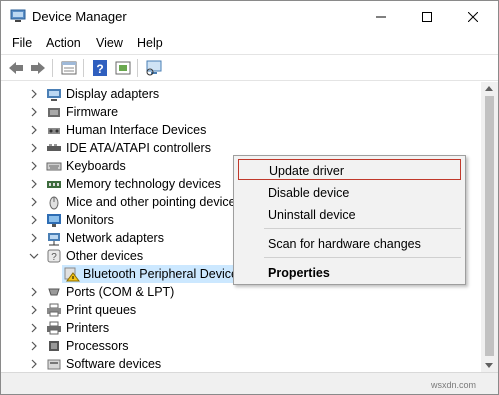 The width and height of the screenshot is (499, 395). What do you see at coordinates (72, 274) in the screenshot?
I see `warning-device-icon` at bounding box center [72, 274].